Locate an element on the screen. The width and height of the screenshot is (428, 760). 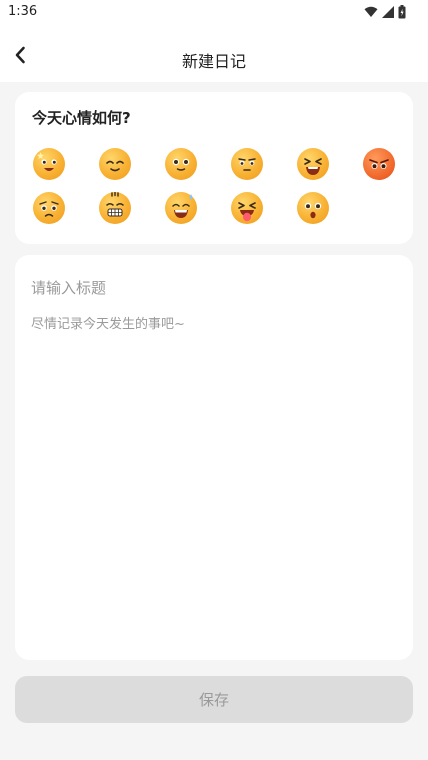
top-bar: 新建日记 is located at coordinates (214, 54).